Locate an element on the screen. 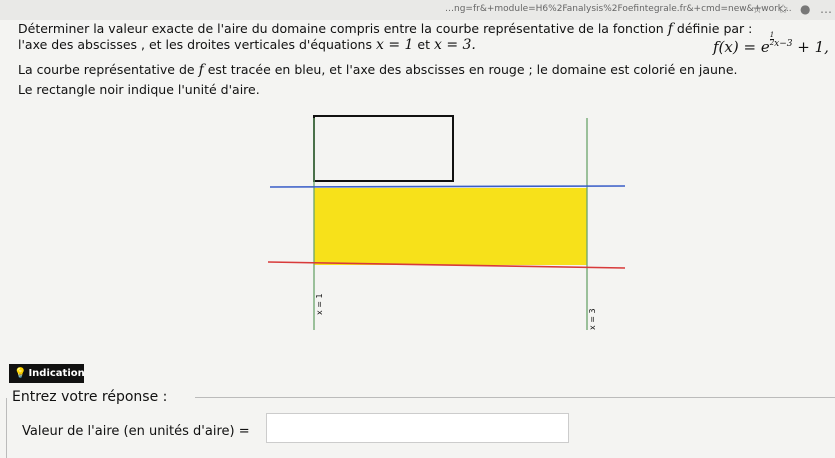 This screenshot has width=835, height=458. label-x1: x = 1 is located at coordinates (319, 304).